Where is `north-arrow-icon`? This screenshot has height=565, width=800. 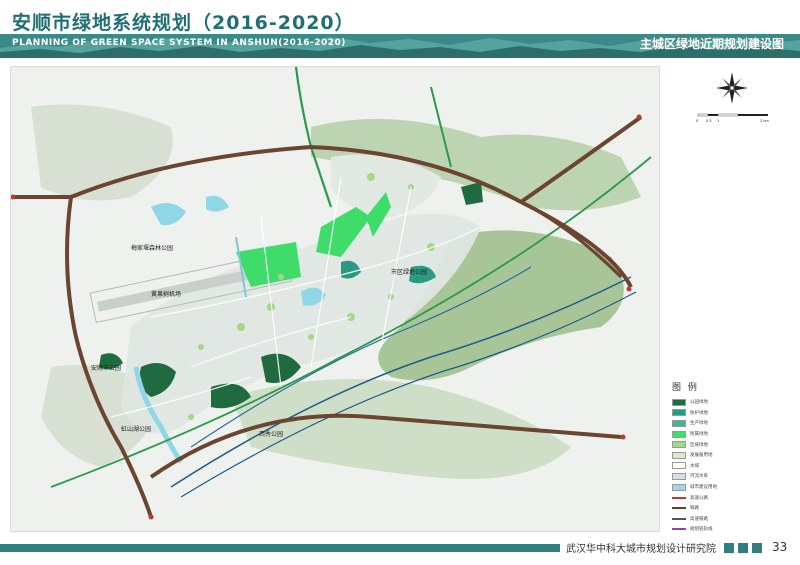 north-arrow-icon is located at coordinates (732, 88).